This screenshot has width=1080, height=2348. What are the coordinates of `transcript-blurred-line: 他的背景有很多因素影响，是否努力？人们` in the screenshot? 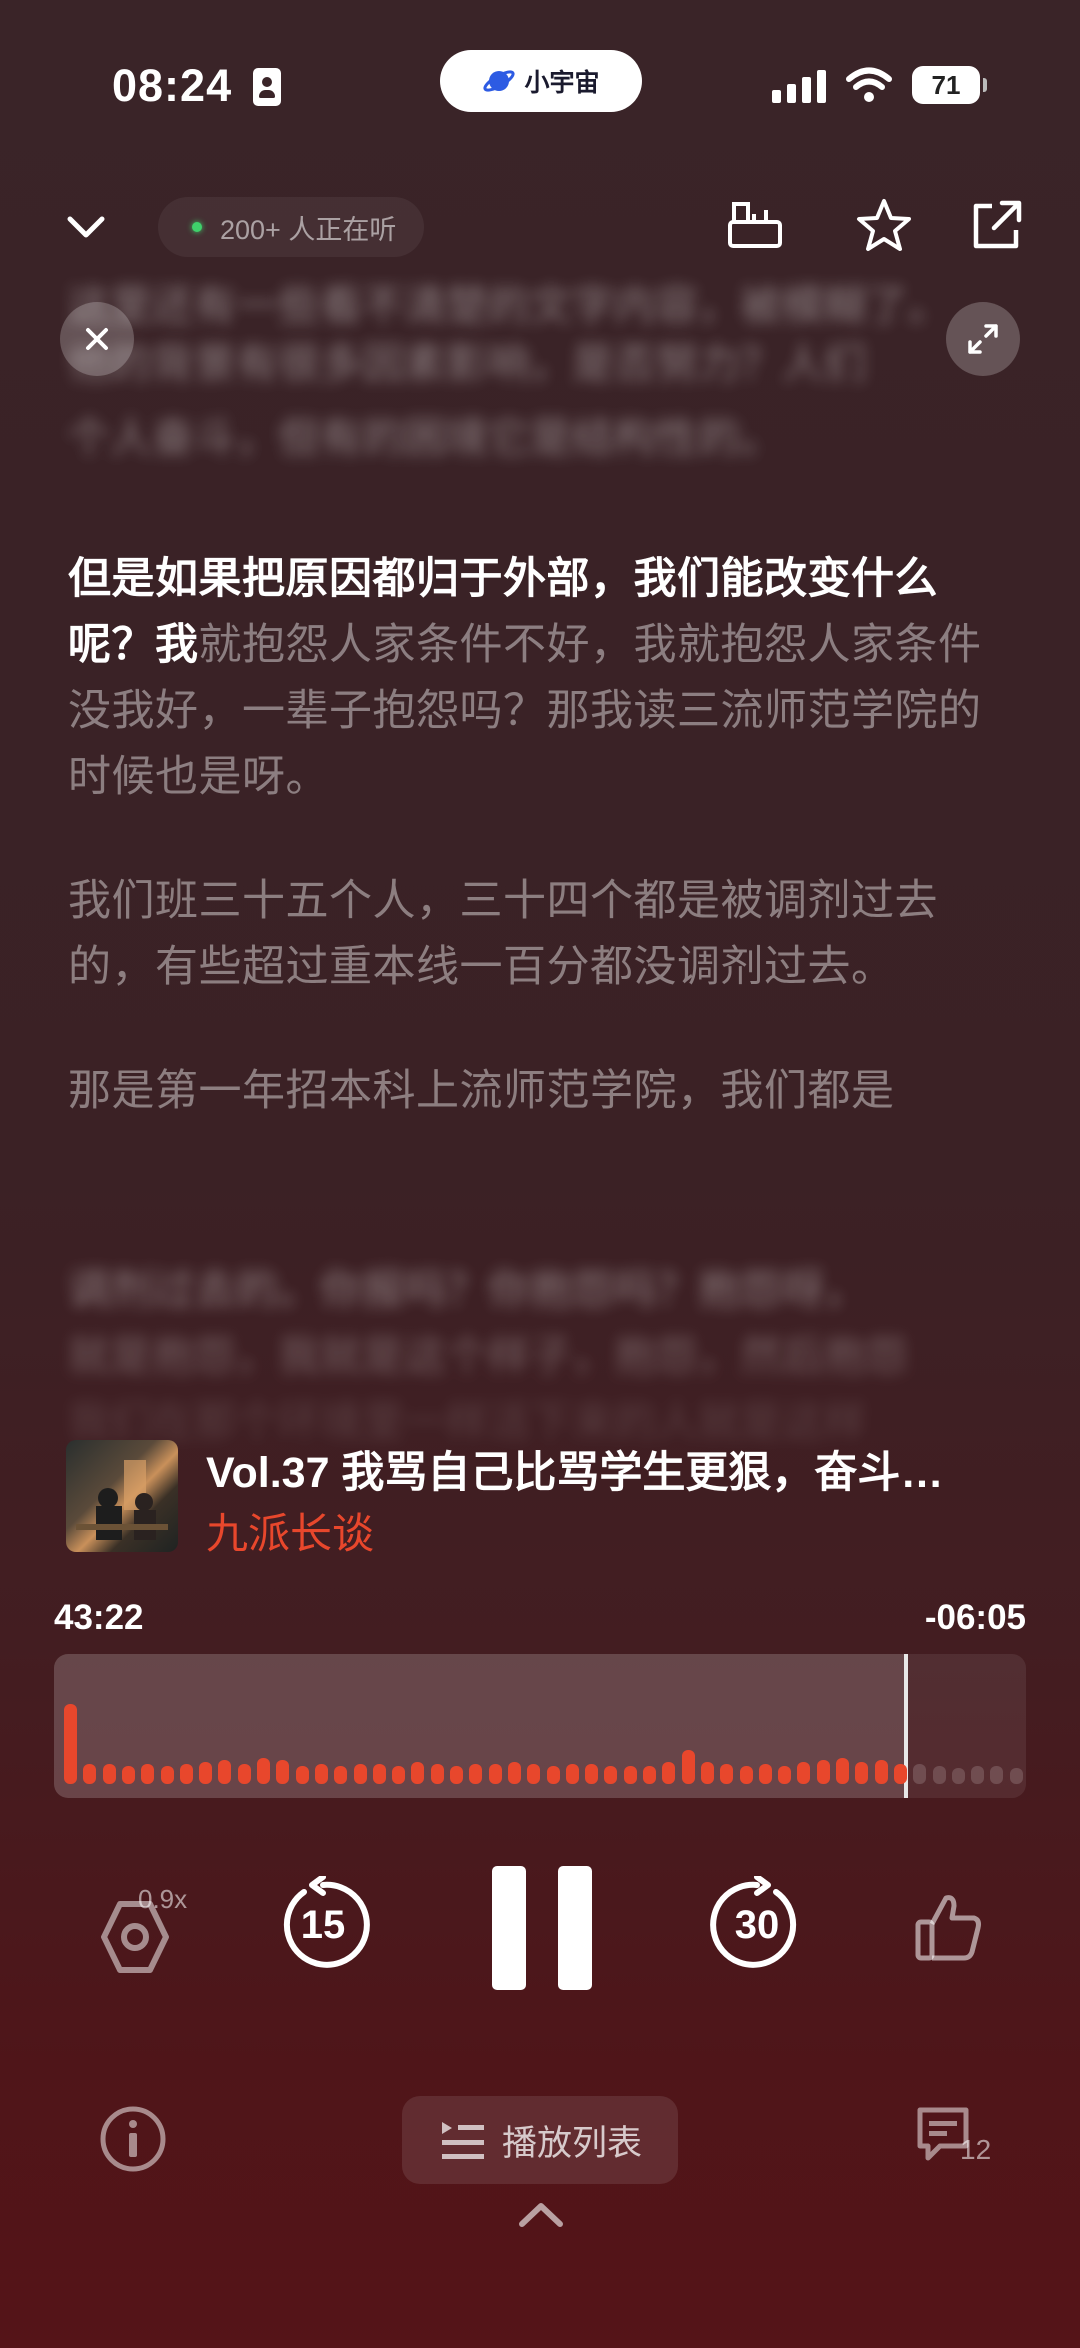 It's located at (467, 363).